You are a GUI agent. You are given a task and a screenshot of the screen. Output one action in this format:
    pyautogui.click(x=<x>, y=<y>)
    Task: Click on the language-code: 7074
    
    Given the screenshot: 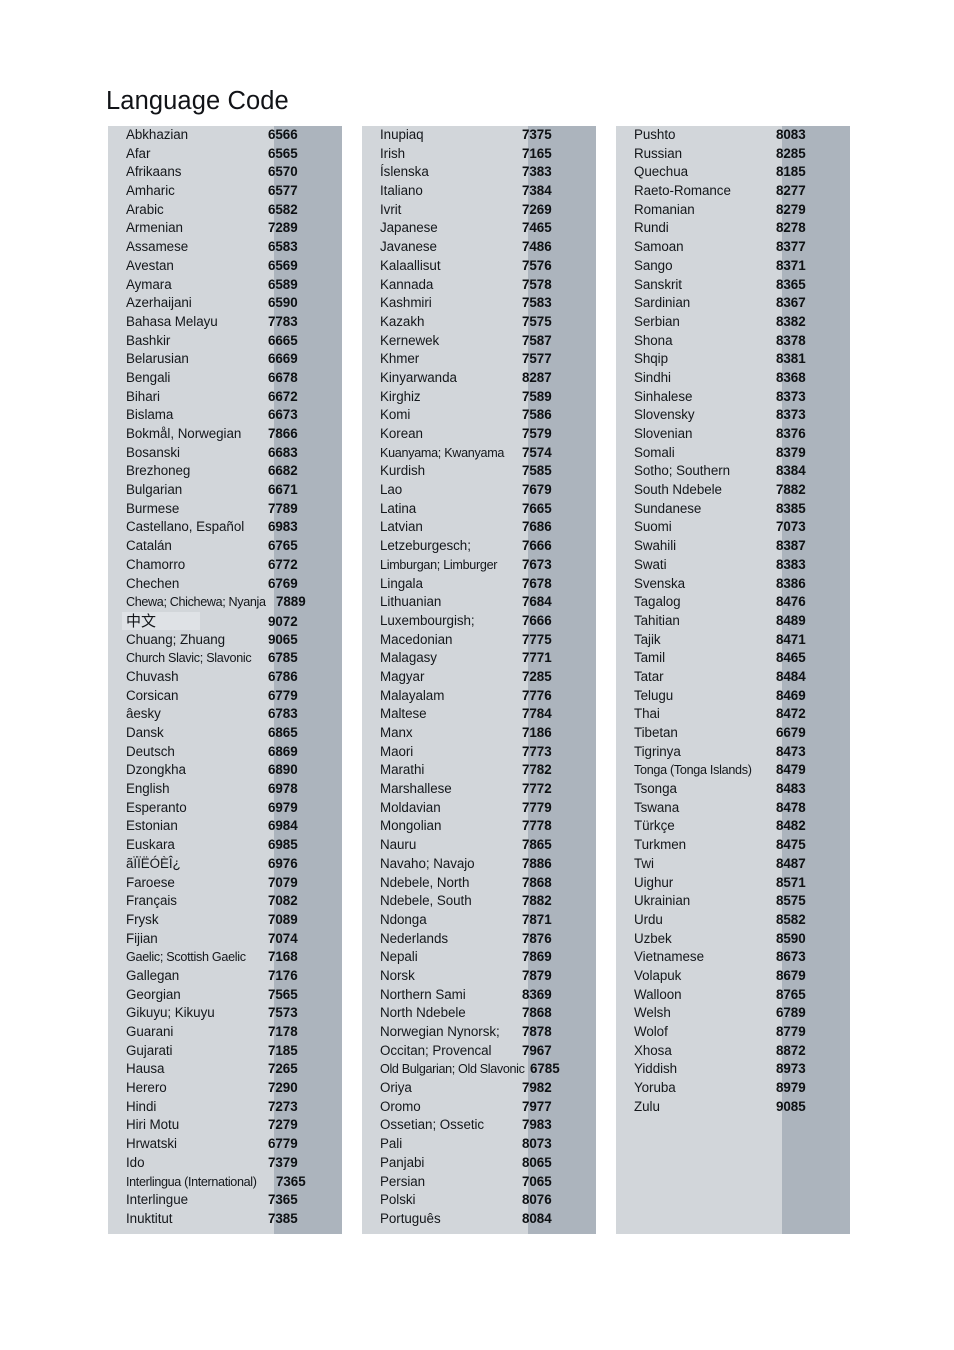 What is the action you would take?
    pyautogui.click(x=283, y=938)
    